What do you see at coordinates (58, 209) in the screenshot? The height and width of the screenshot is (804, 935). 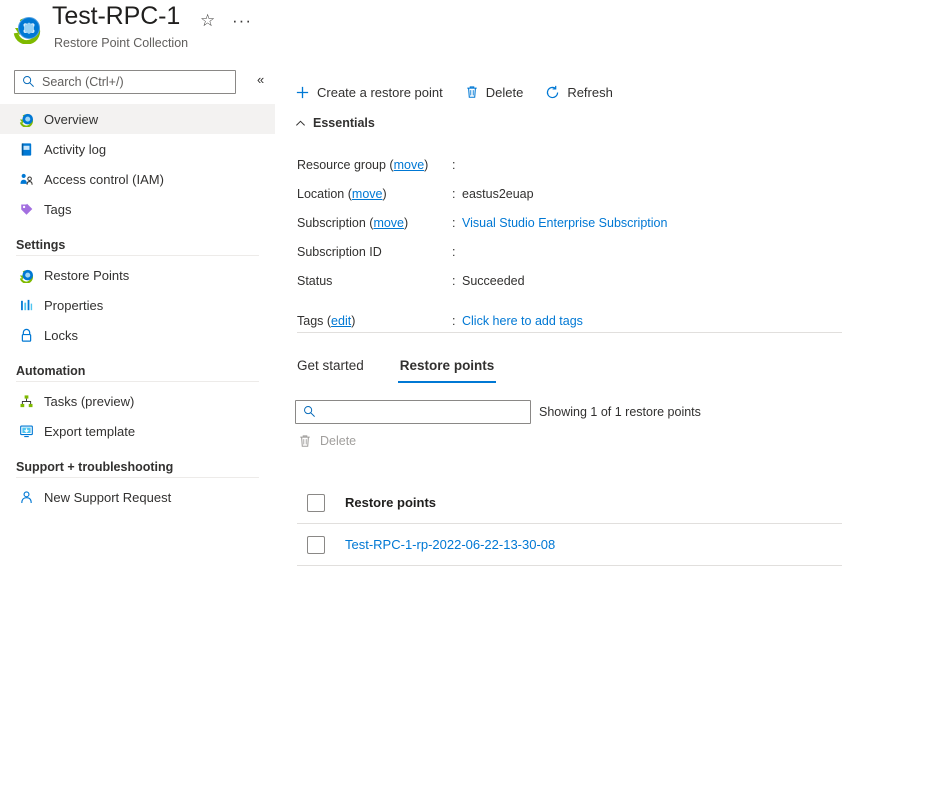 I see `sidebar-item-label: Tags` at bounding box center [58, 209].